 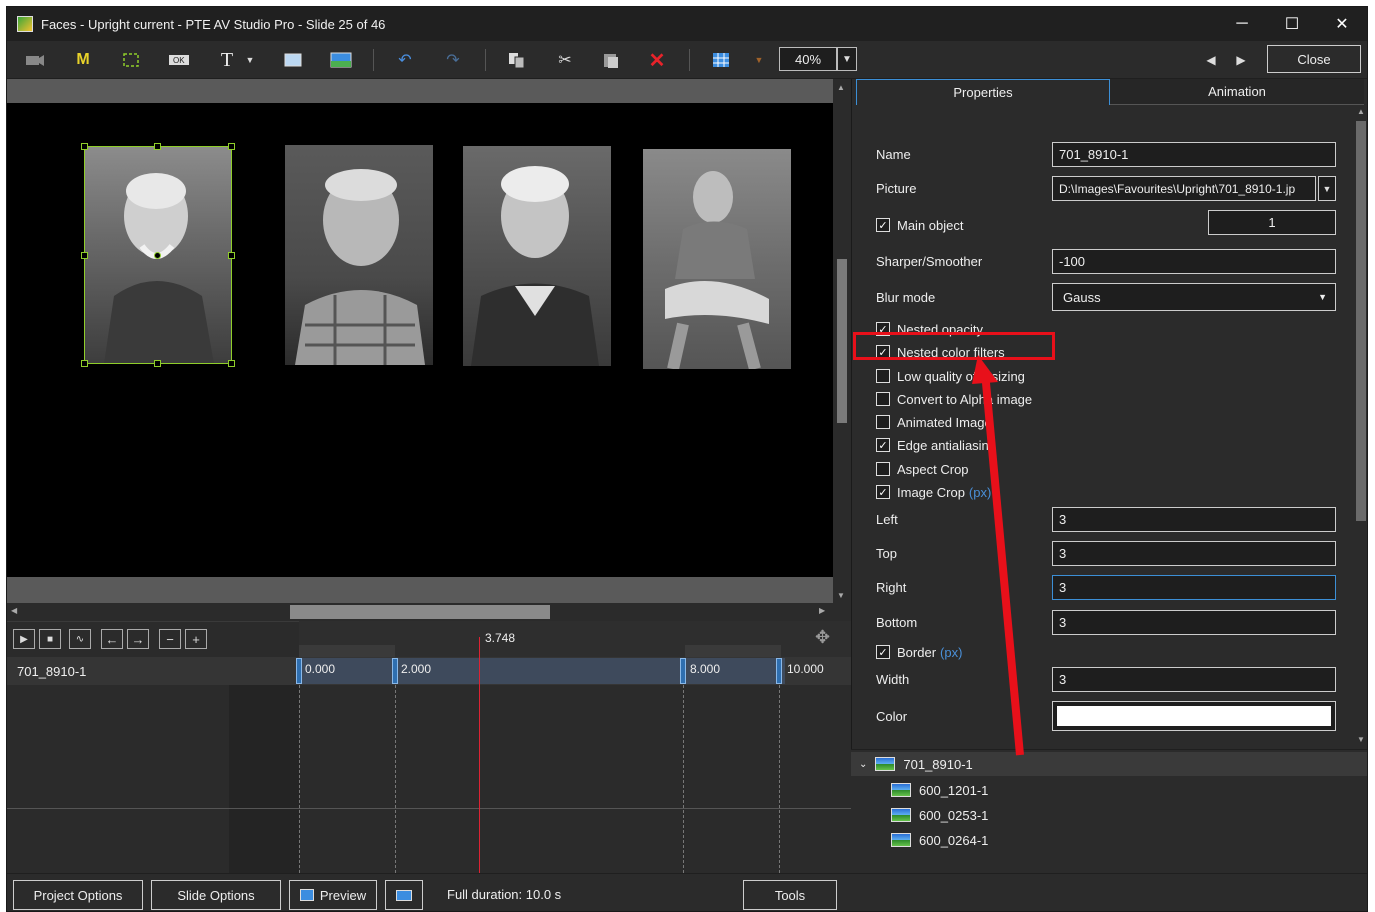 I want to click on add-keyframe-icon: +, so click(x=196, y=639).